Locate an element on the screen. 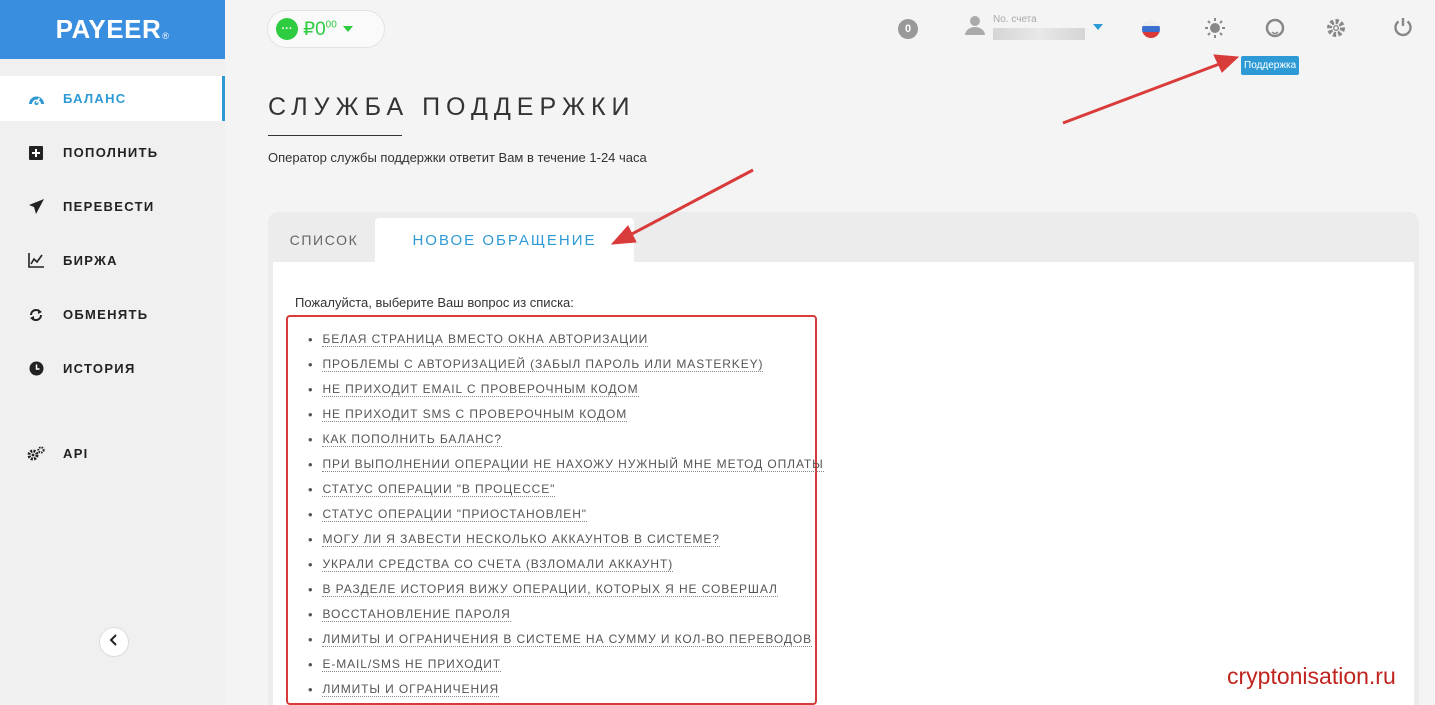  support-headset-icon is located at coordinates (1275, 30).